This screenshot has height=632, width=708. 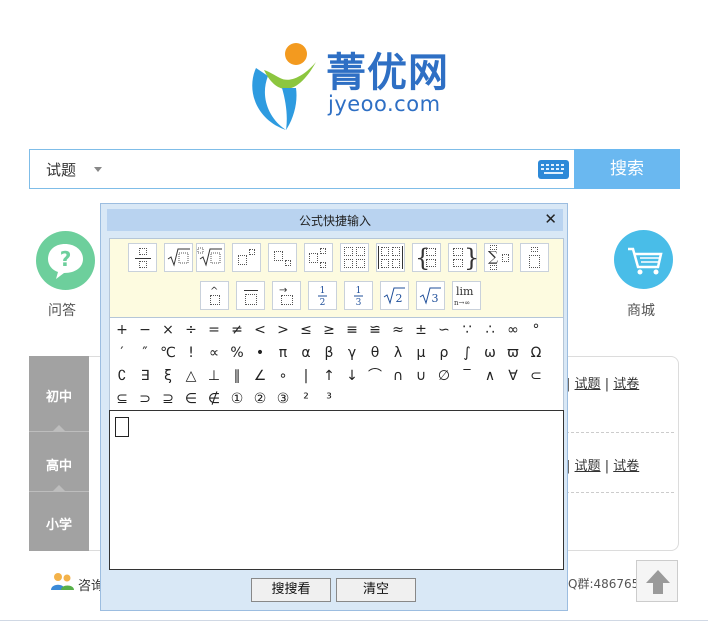 What do you see at coordinates (398, 330) in the screenshot?
I see `symbol-button: ≈` at bounding box center [398, 330].